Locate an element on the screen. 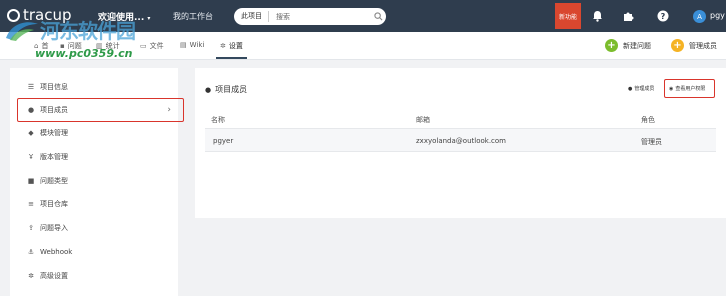 The image size is (726, 296). column-header-email: 邮箱 is located at coordinates (423, 120).